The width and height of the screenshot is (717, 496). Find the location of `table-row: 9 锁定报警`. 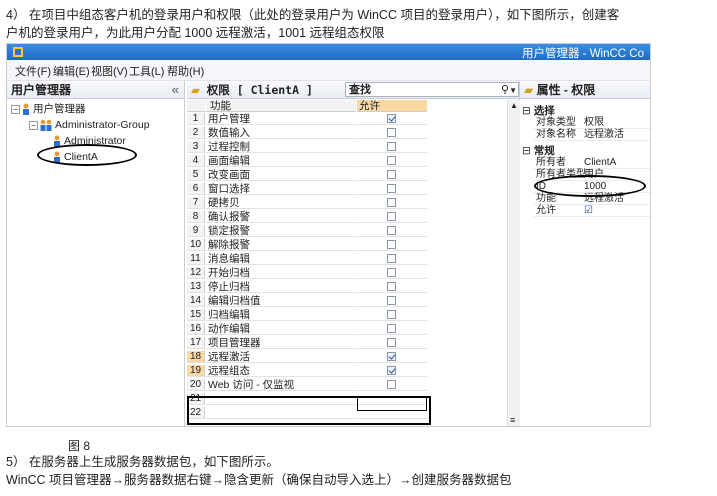

table-row: 9 锁定报警 is located at coordinates (307, 231).